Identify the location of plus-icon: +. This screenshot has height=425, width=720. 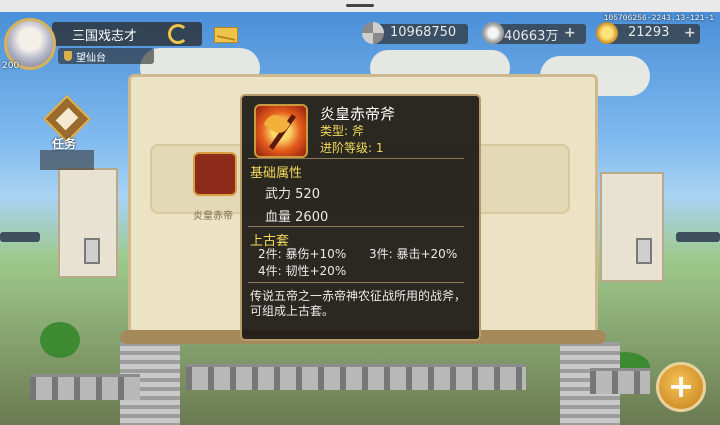
(681, 386).